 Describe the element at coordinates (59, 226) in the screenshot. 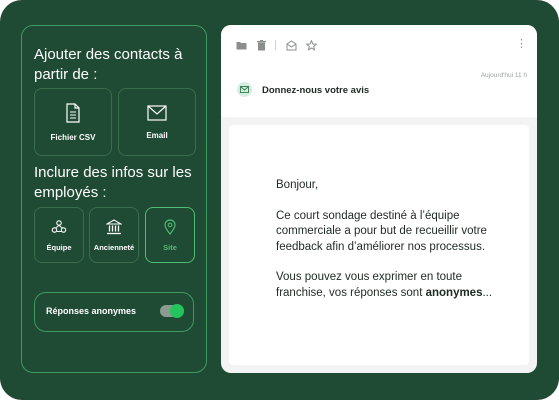

I see `team-icon` at that location.